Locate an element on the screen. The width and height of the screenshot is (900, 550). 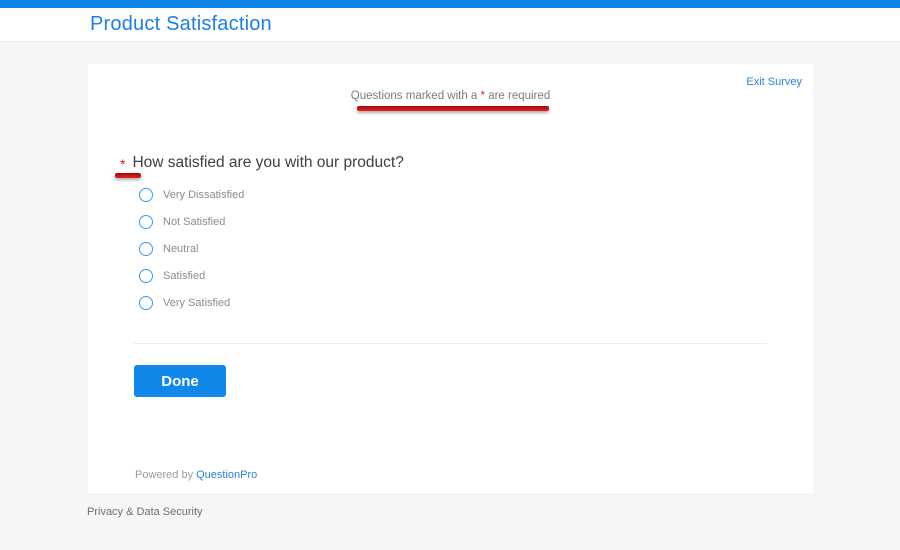
option-label: Not Satisfied is located at coordinates (194, 222).